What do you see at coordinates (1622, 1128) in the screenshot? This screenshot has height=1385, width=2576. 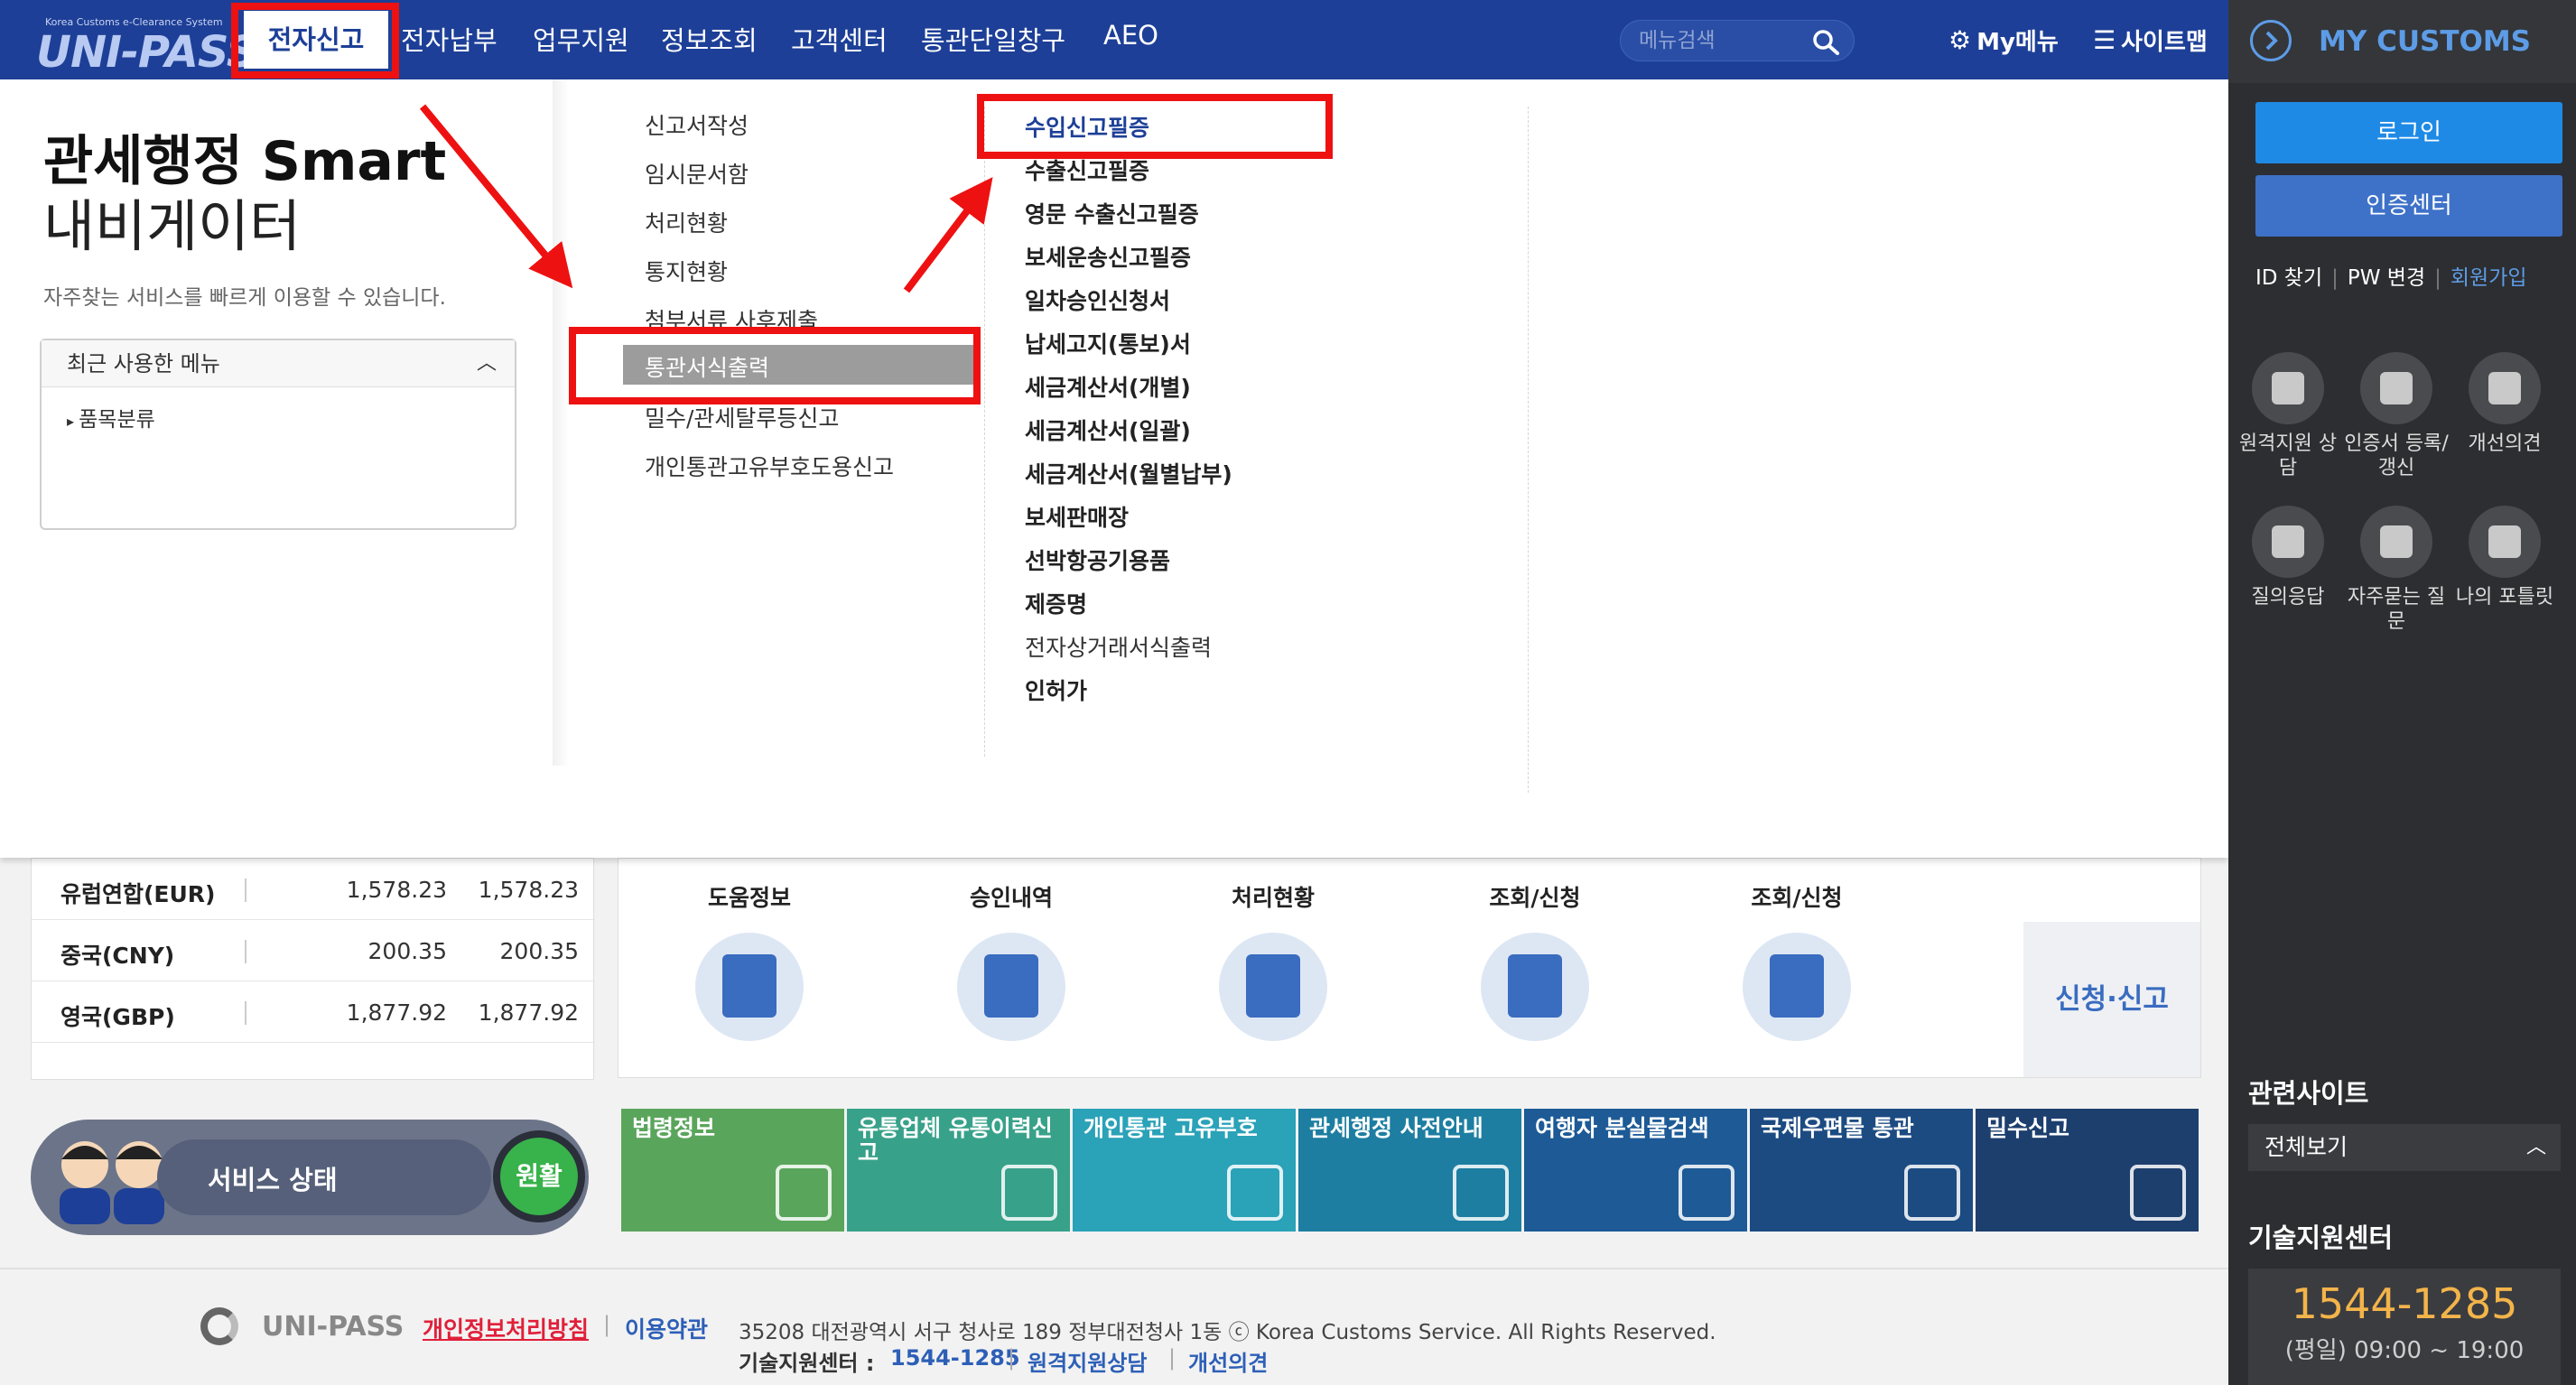 I see `tile-label: 여행자 분실물검색` at bounding box center [1622, 1128].